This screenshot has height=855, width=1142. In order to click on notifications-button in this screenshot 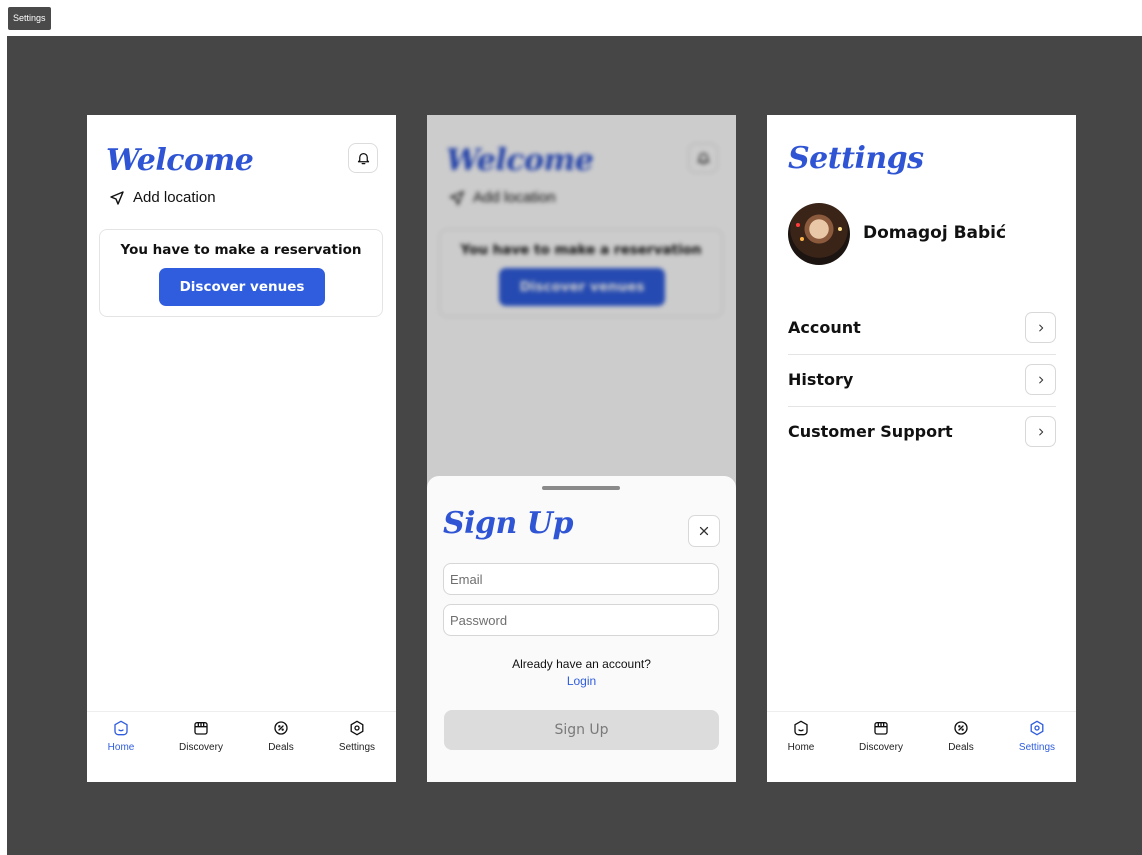, I will do `click(363, 158)`.